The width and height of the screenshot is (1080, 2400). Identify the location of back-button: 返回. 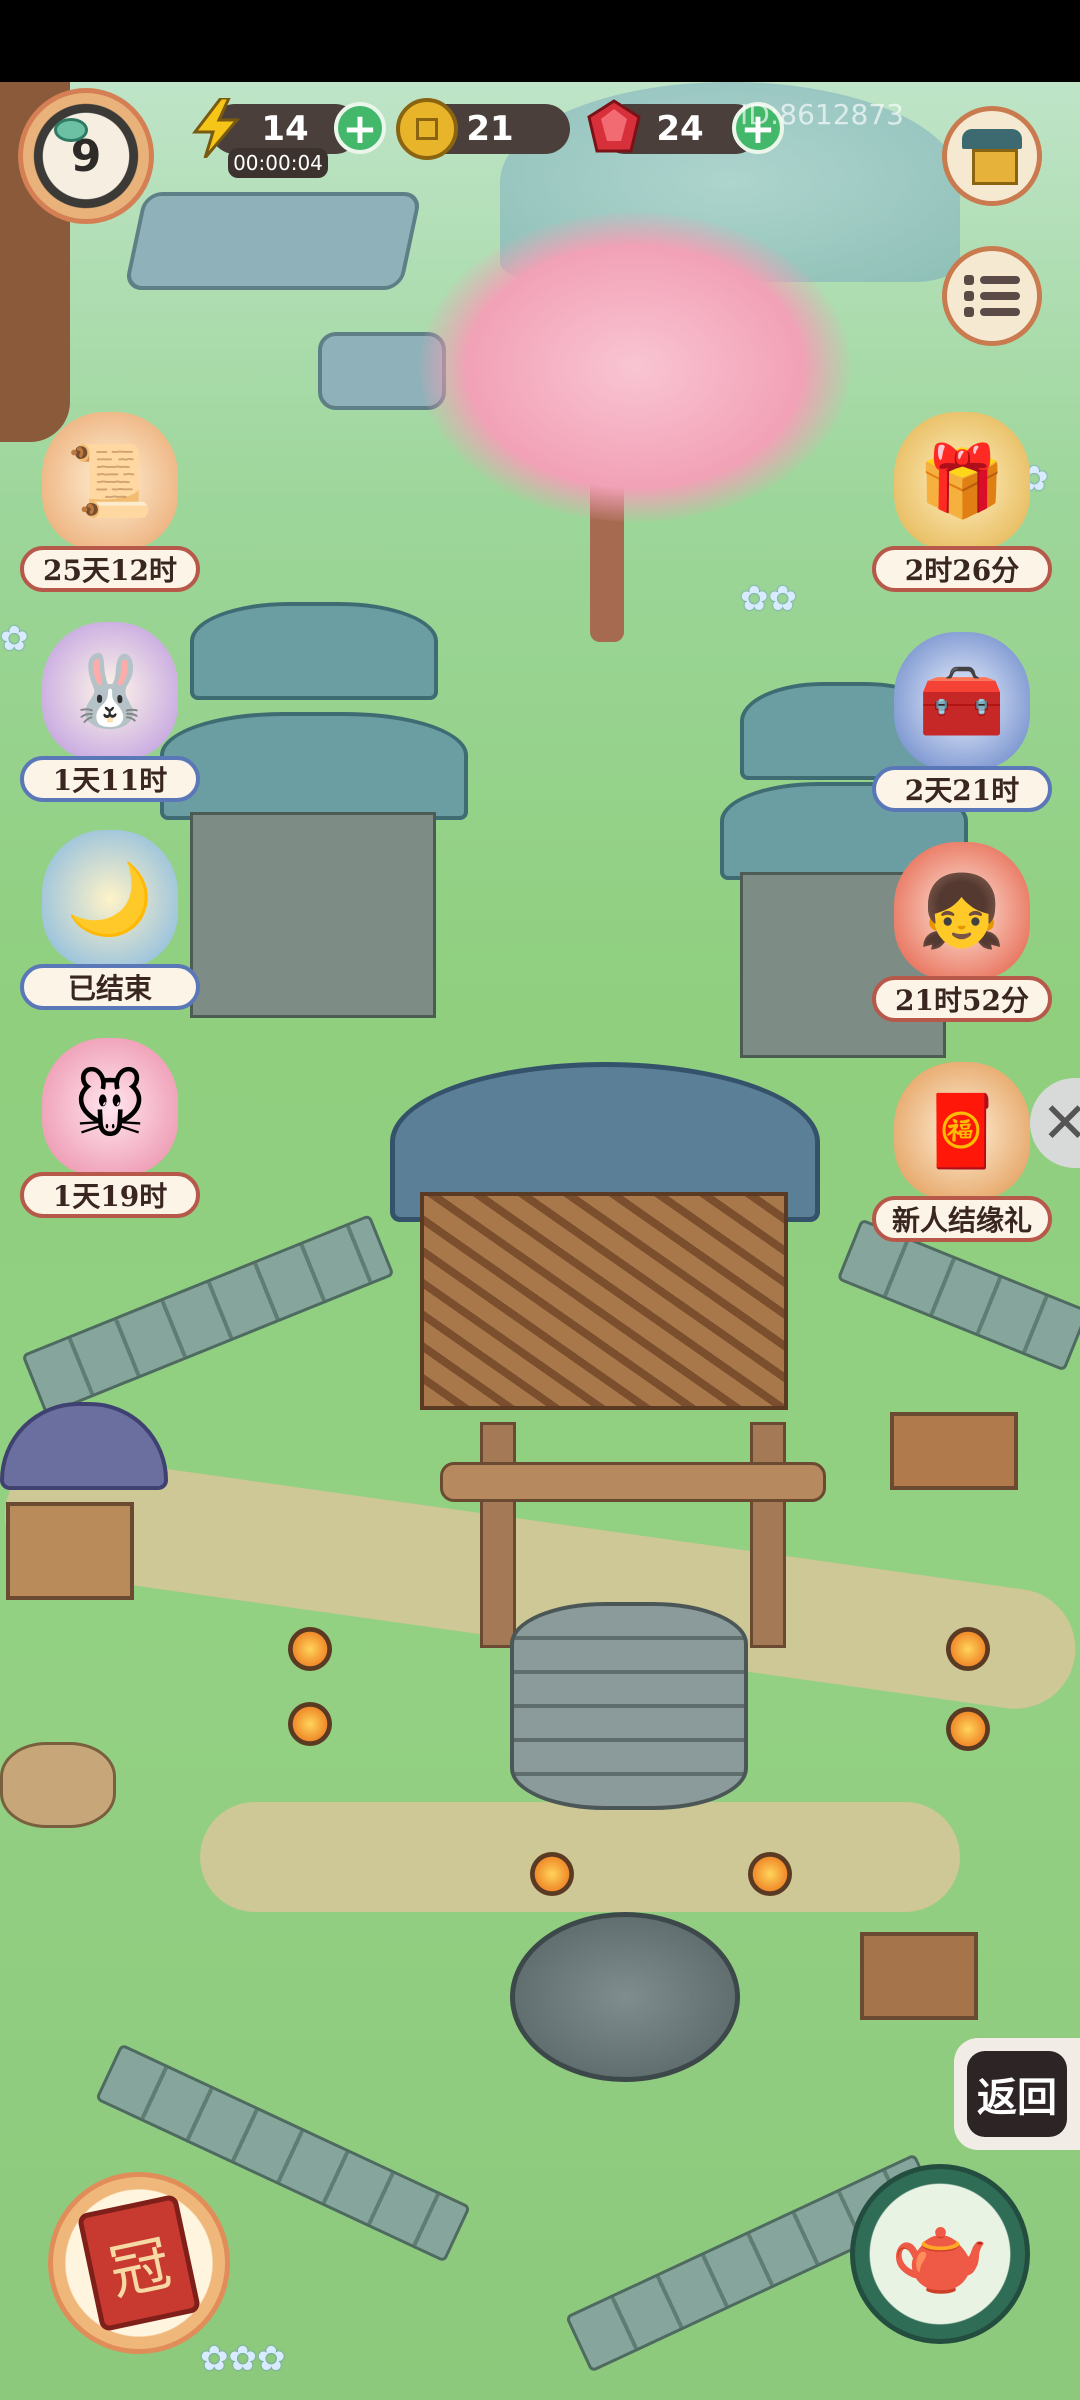
(1017, 2094).